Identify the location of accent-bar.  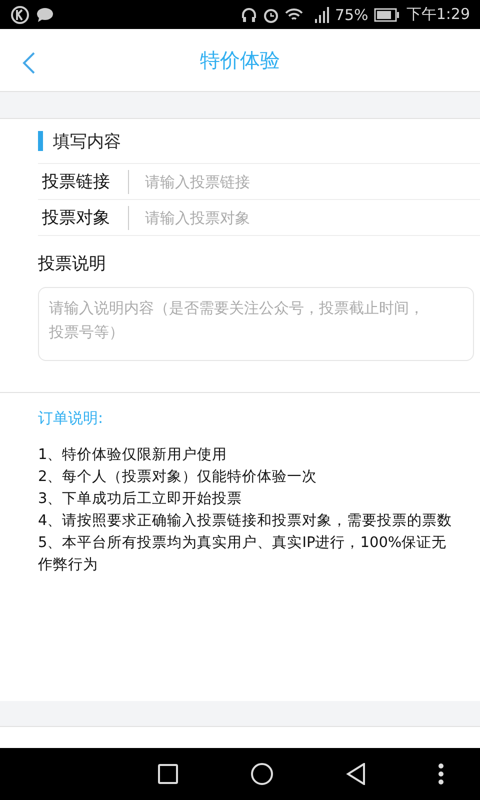
(40, 141).